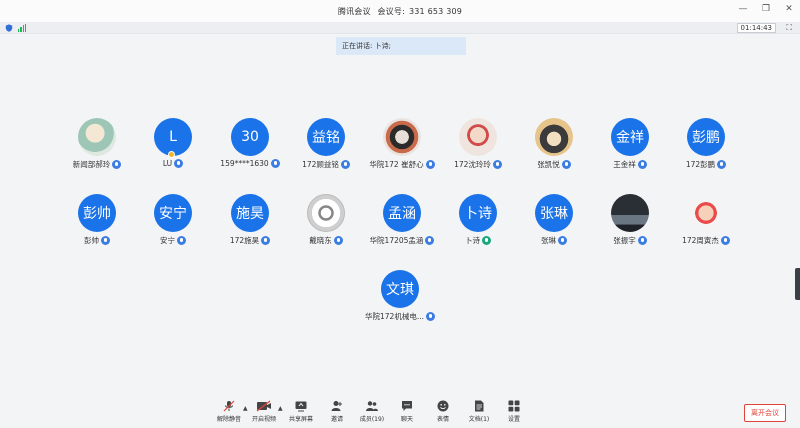 The width and height of the screenshot is (800, 428). I want to click on participant-name: 172彭鹏, so click(700, 164).